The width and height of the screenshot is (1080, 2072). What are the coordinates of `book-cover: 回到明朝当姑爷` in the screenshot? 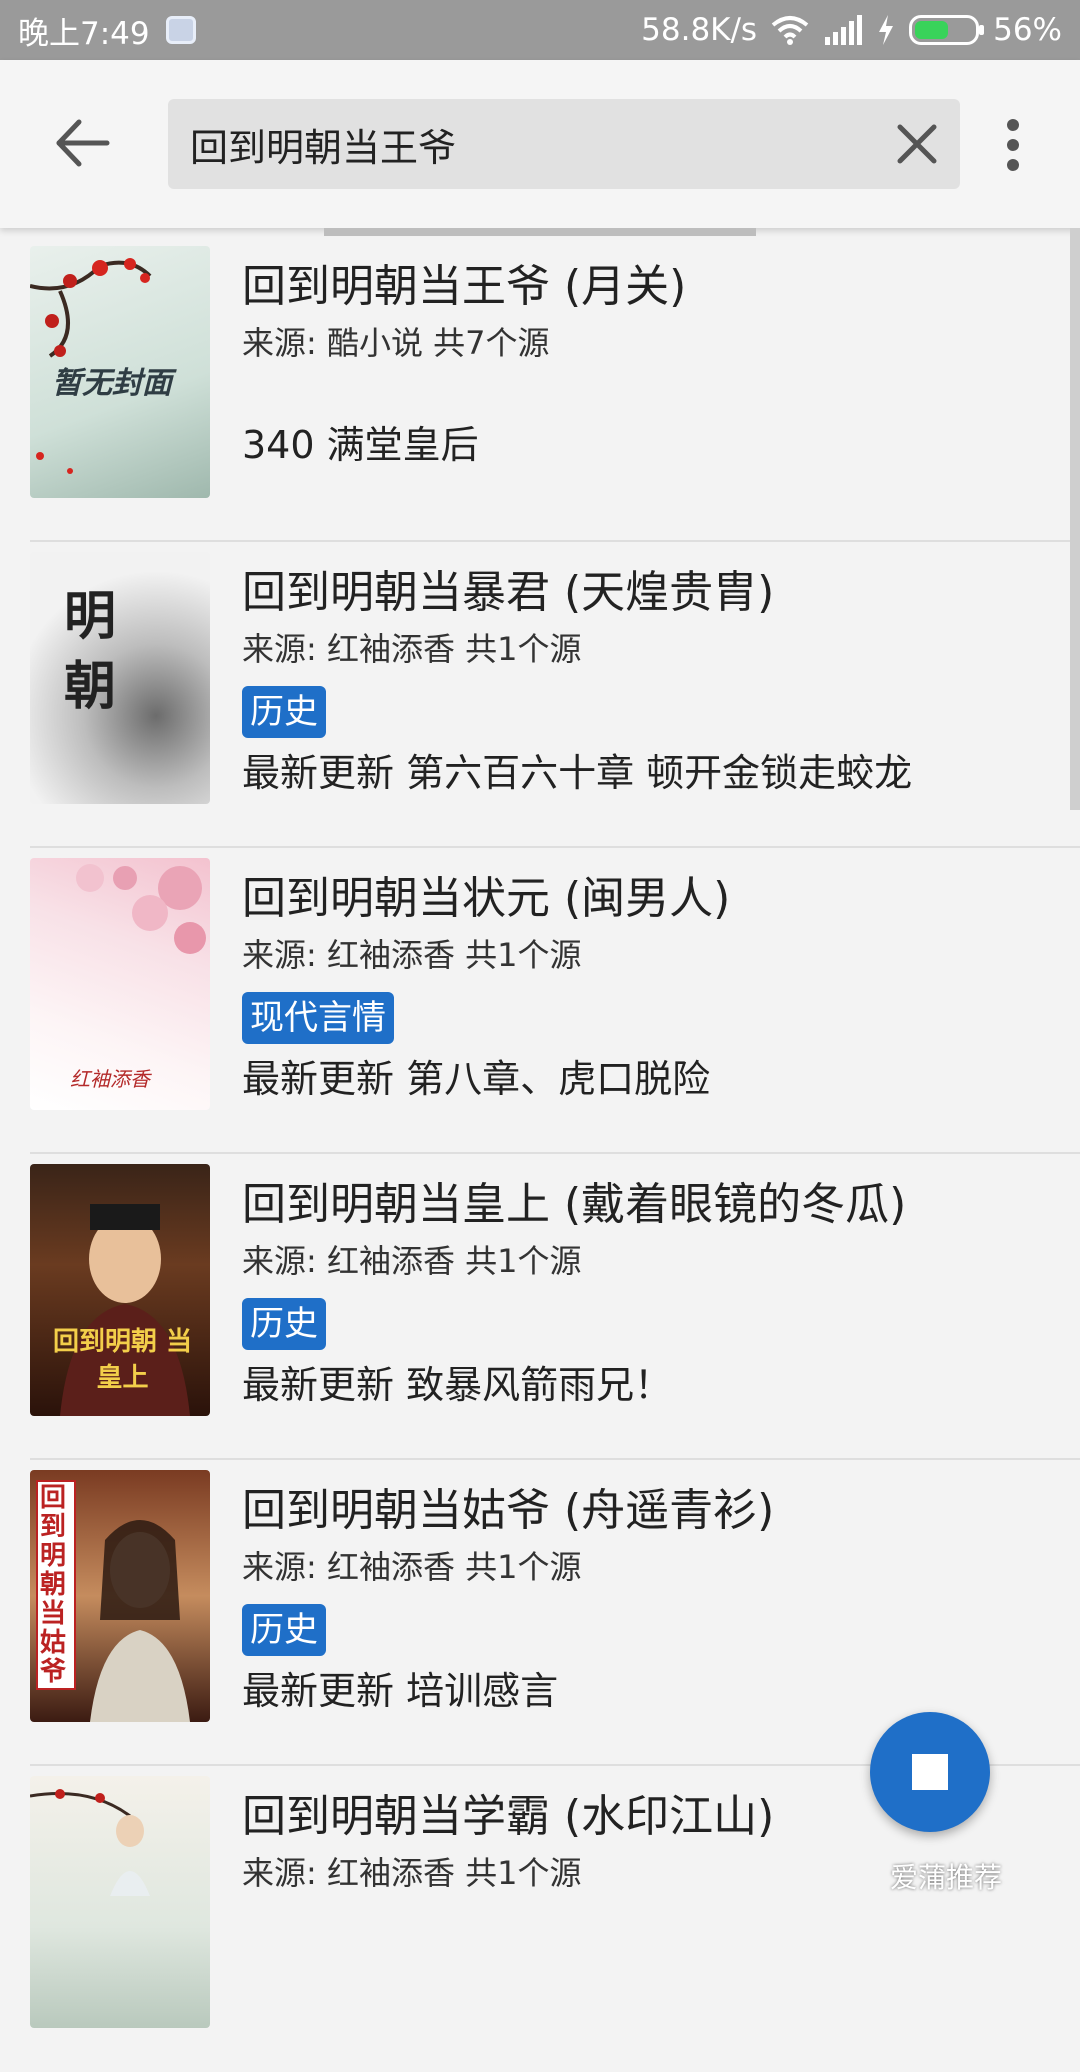 It's located at (120, 1596).